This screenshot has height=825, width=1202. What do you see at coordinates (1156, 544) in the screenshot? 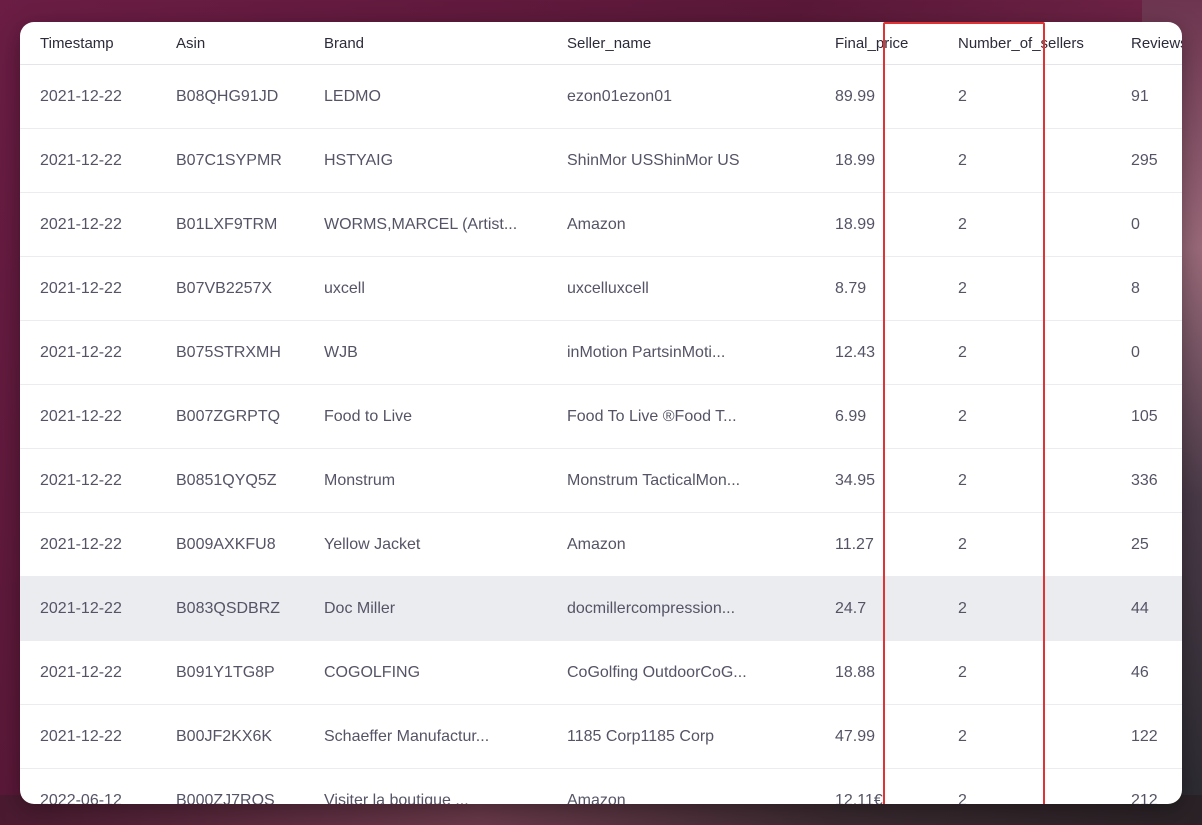
I see `cell-reviews-count: 25` at bounding box center [1156, 544].